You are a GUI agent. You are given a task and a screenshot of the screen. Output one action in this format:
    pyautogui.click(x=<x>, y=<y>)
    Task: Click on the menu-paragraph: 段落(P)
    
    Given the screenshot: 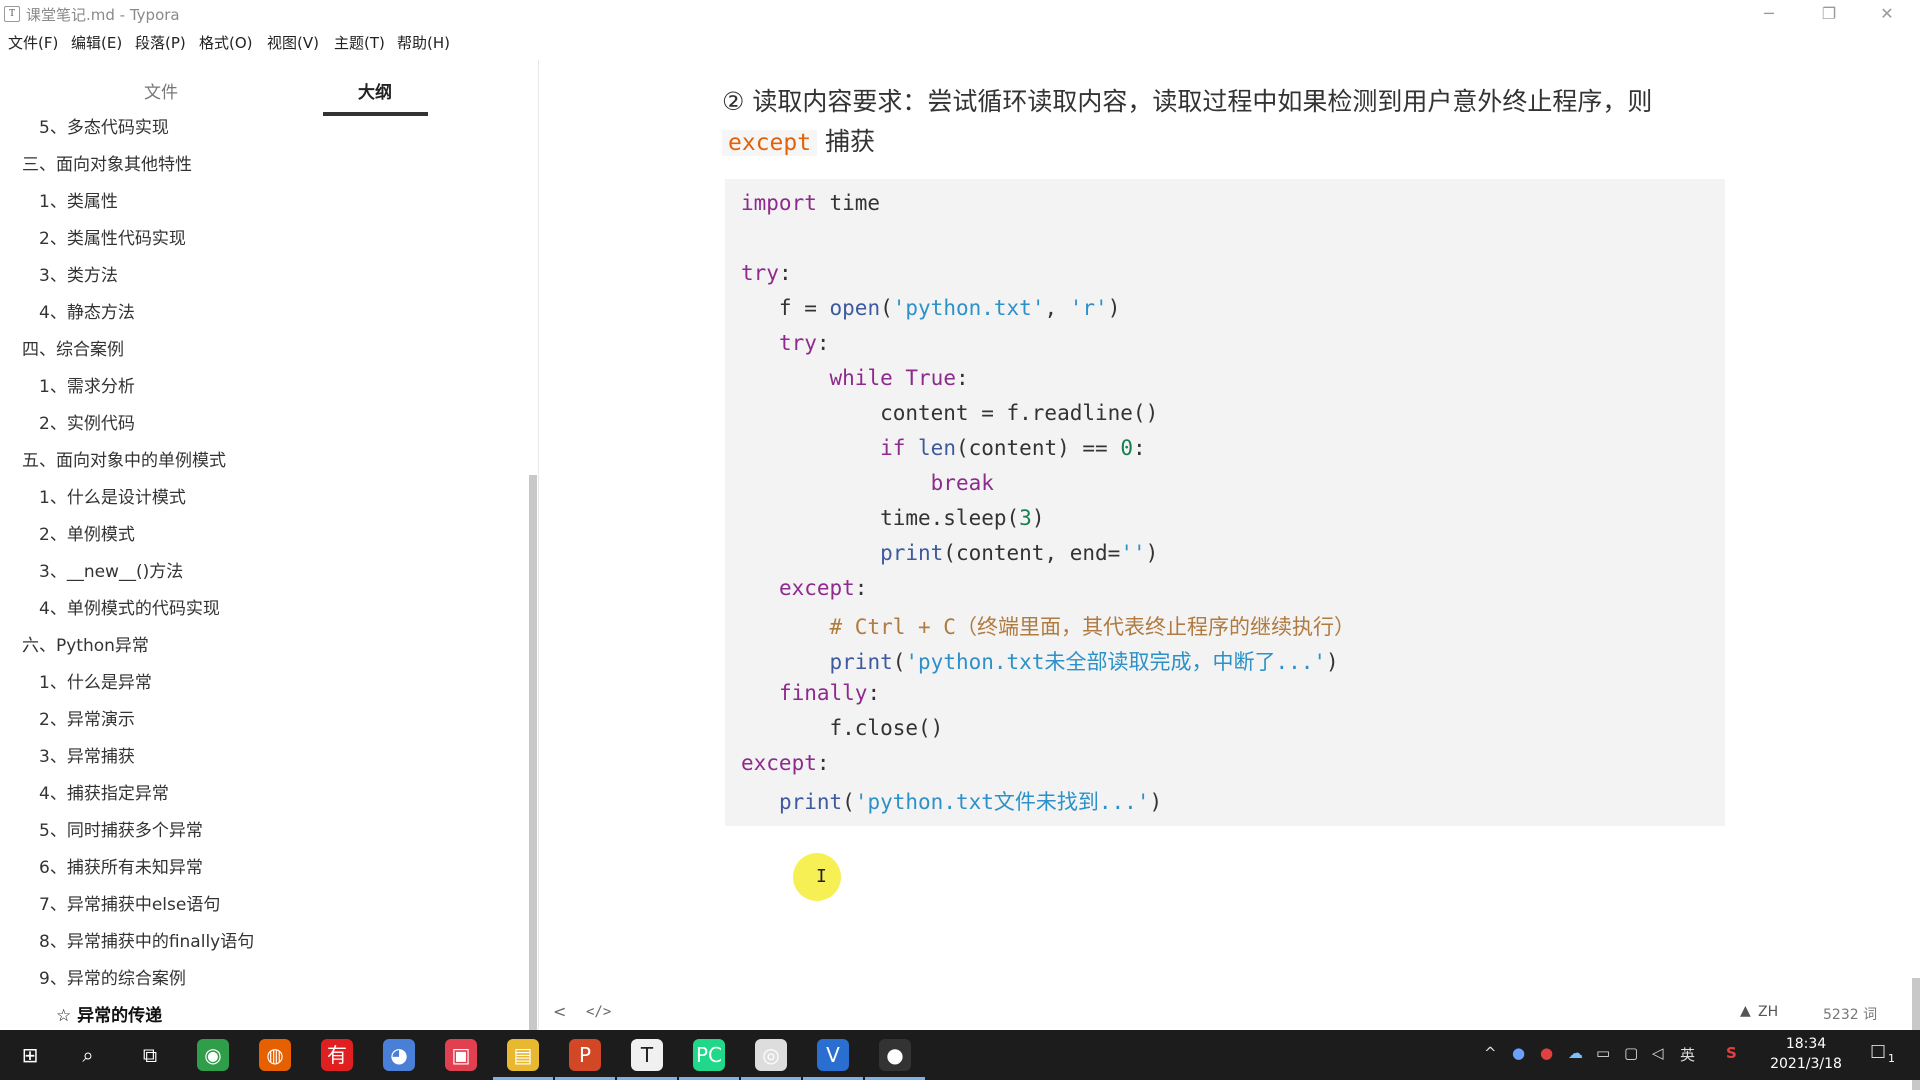 What is the action you would take?
    pyautogui.click(x=160, y=42)
    